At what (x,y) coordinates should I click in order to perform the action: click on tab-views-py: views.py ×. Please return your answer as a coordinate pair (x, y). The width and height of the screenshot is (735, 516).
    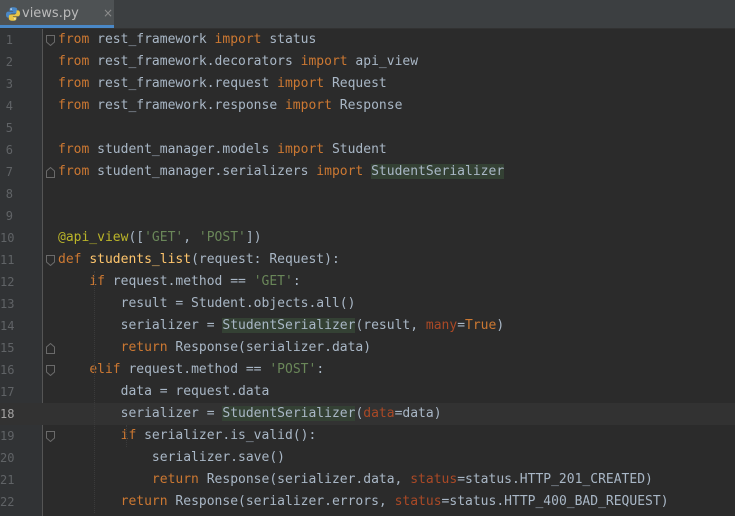
    Looking at the image, I should click on (57, 14).